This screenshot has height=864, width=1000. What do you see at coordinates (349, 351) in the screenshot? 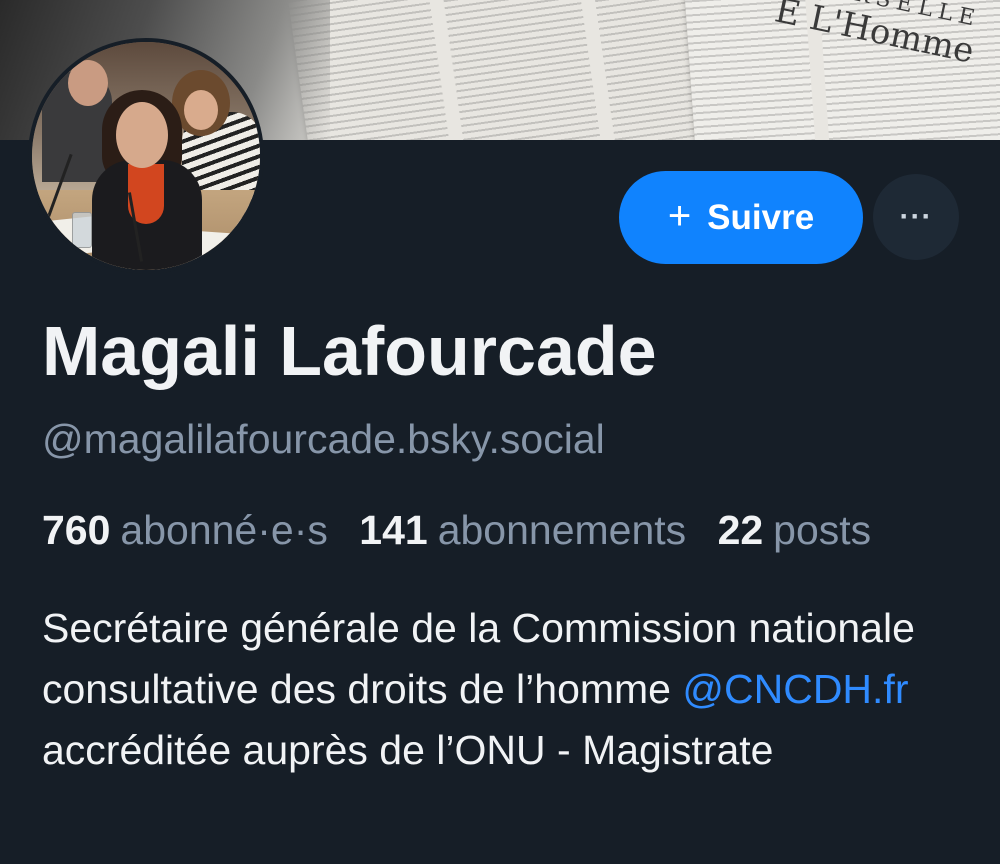
I see `display-name: Magali Lafourcade` at bounding box center [349, 351].